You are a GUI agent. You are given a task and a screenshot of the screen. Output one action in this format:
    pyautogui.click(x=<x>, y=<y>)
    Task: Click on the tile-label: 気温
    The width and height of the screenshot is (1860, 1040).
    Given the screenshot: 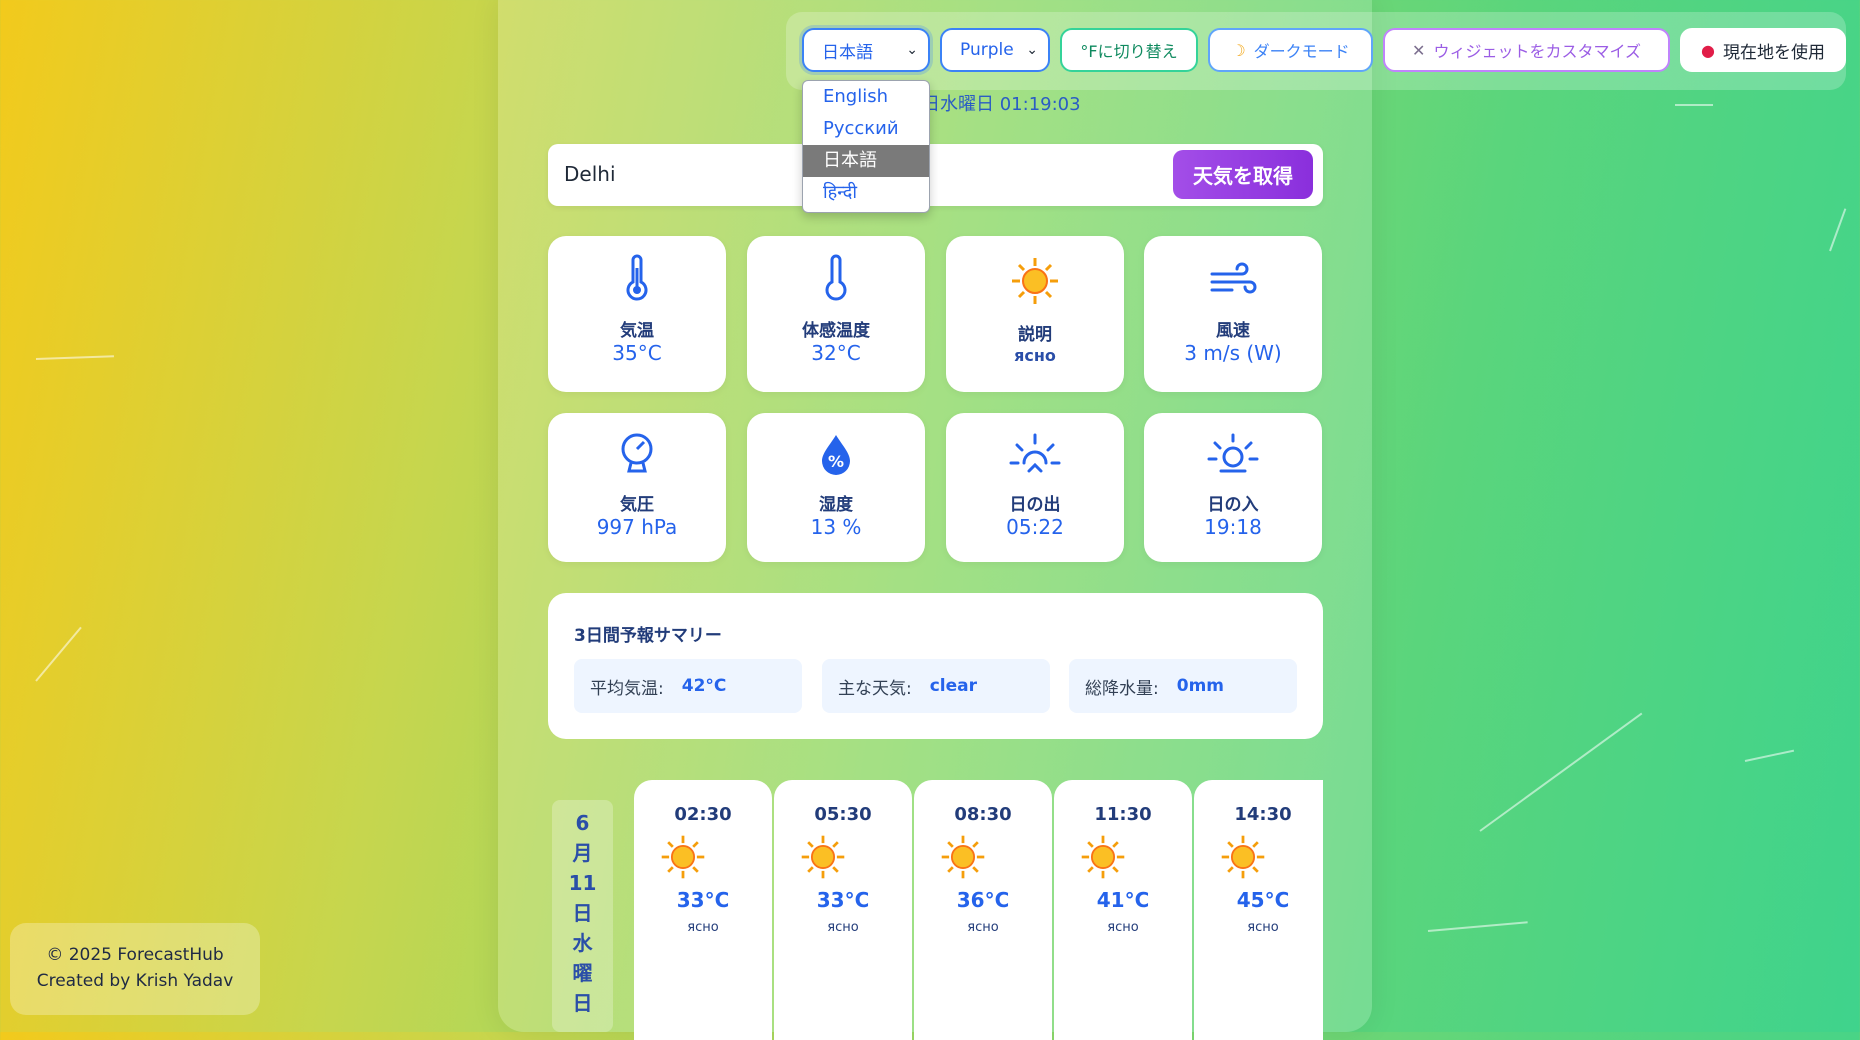 What is the action you would take?
    pyautogui.click(x=637, y=331)
    